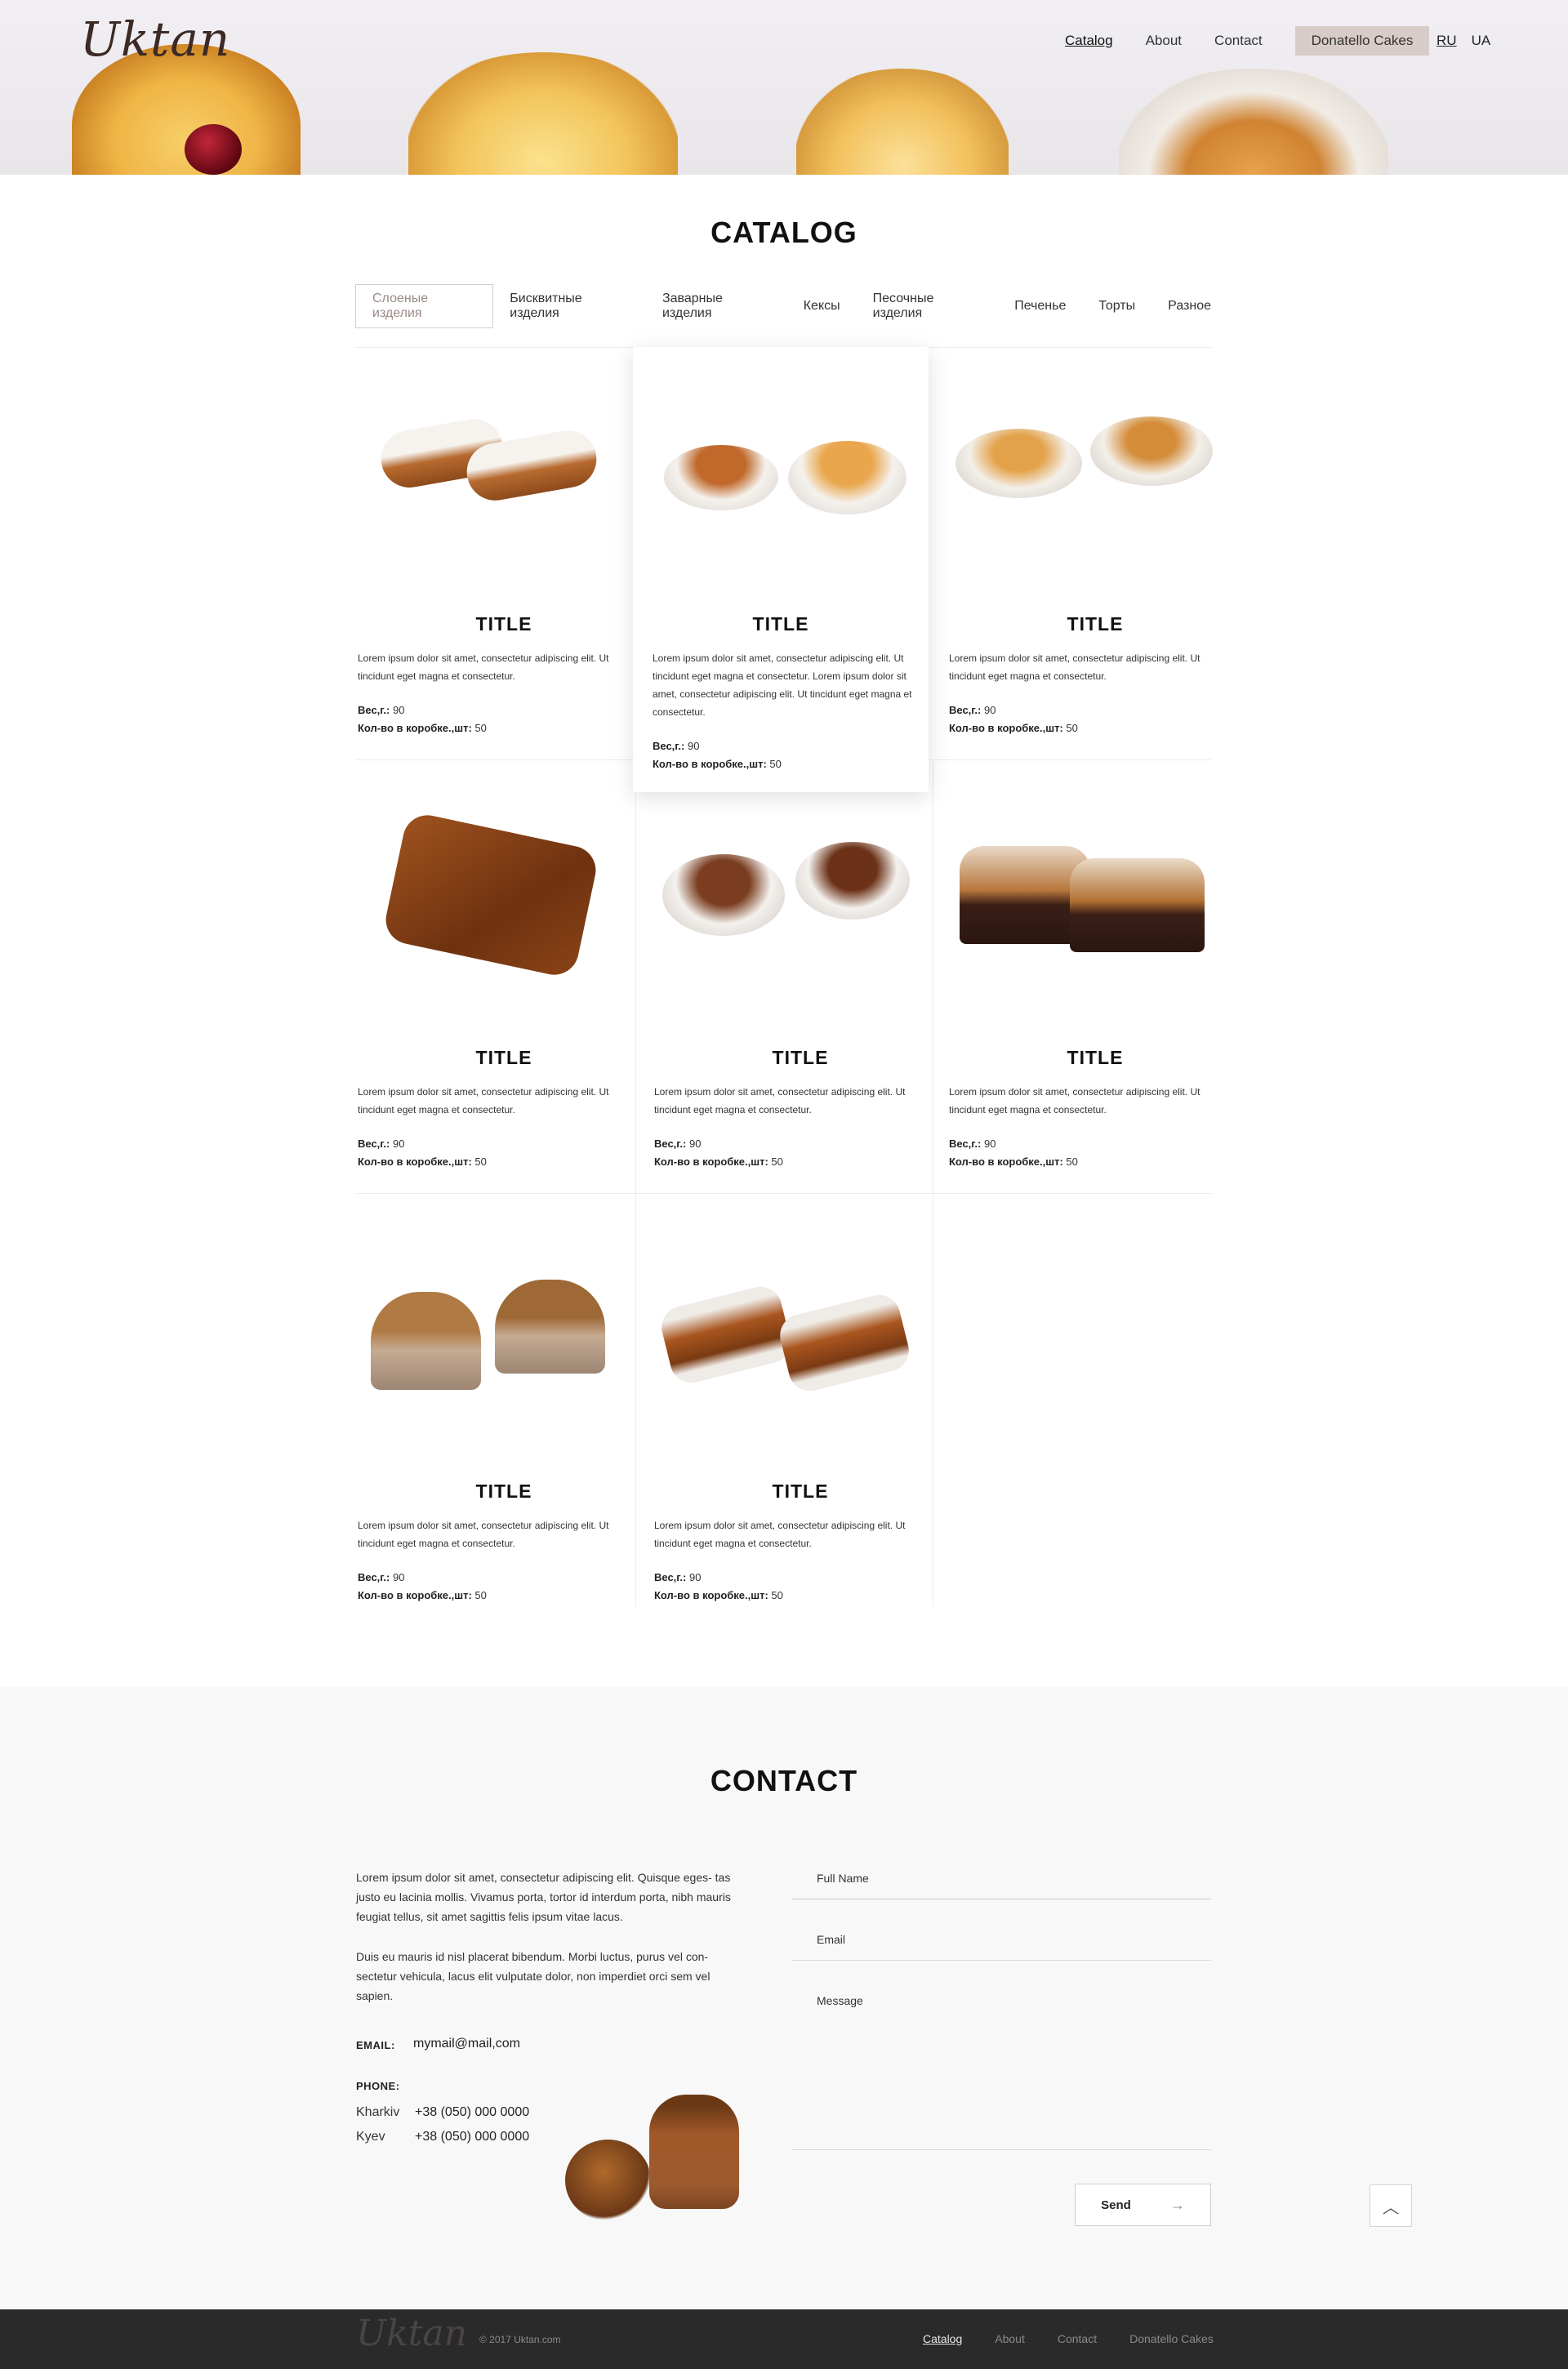  I want to click on lang-ua: UA, so click(1481, 41).